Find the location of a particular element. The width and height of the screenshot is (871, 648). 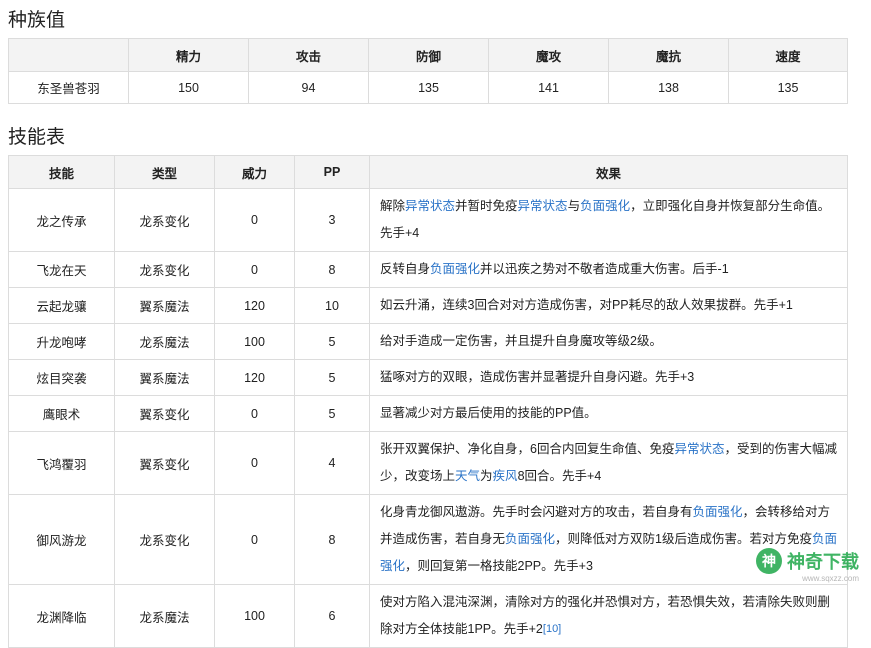

skills-header-power: 威力 is located at coordinates (254, 172).